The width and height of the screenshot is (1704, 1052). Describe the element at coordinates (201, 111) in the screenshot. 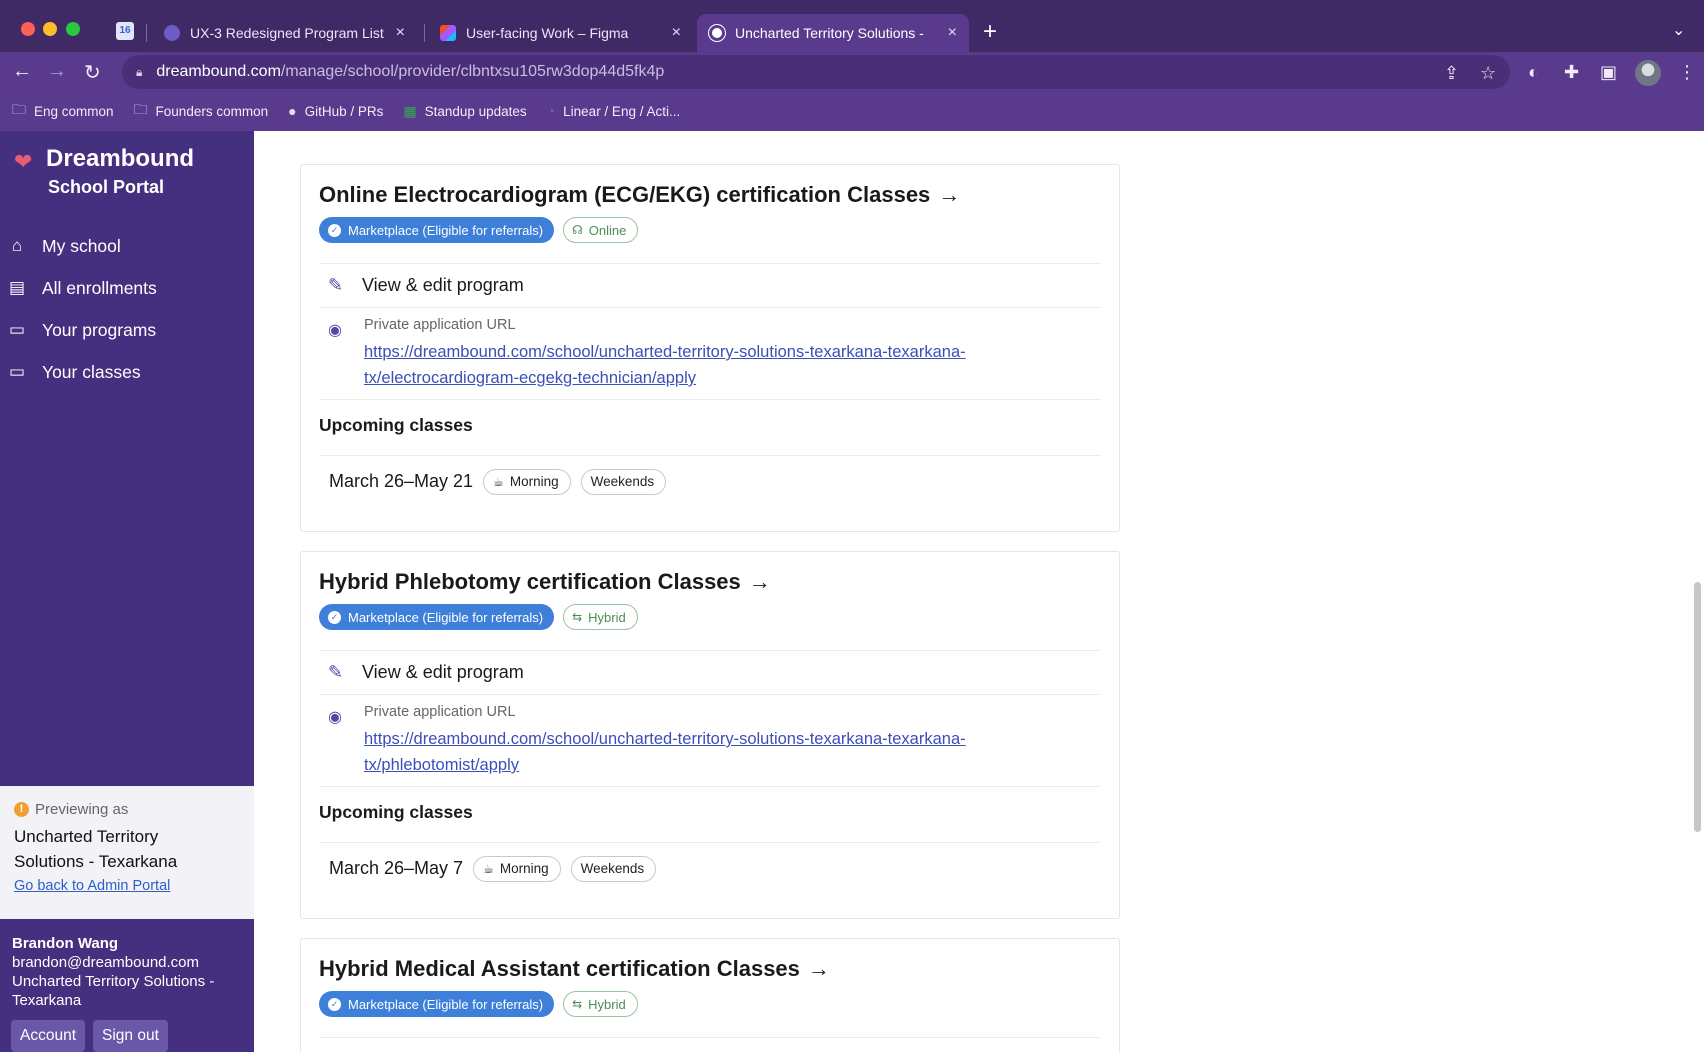

I see `bookmark-founders-common: 🗀︎ Founders common` at that location.